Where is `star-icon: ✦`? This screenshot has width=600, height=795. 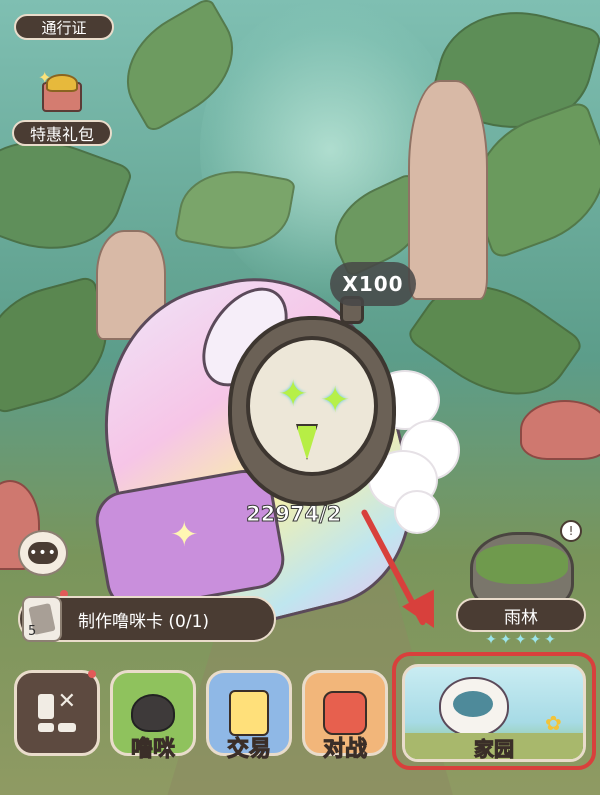 star-icon: ✦ is located at coordinates (184, 535).